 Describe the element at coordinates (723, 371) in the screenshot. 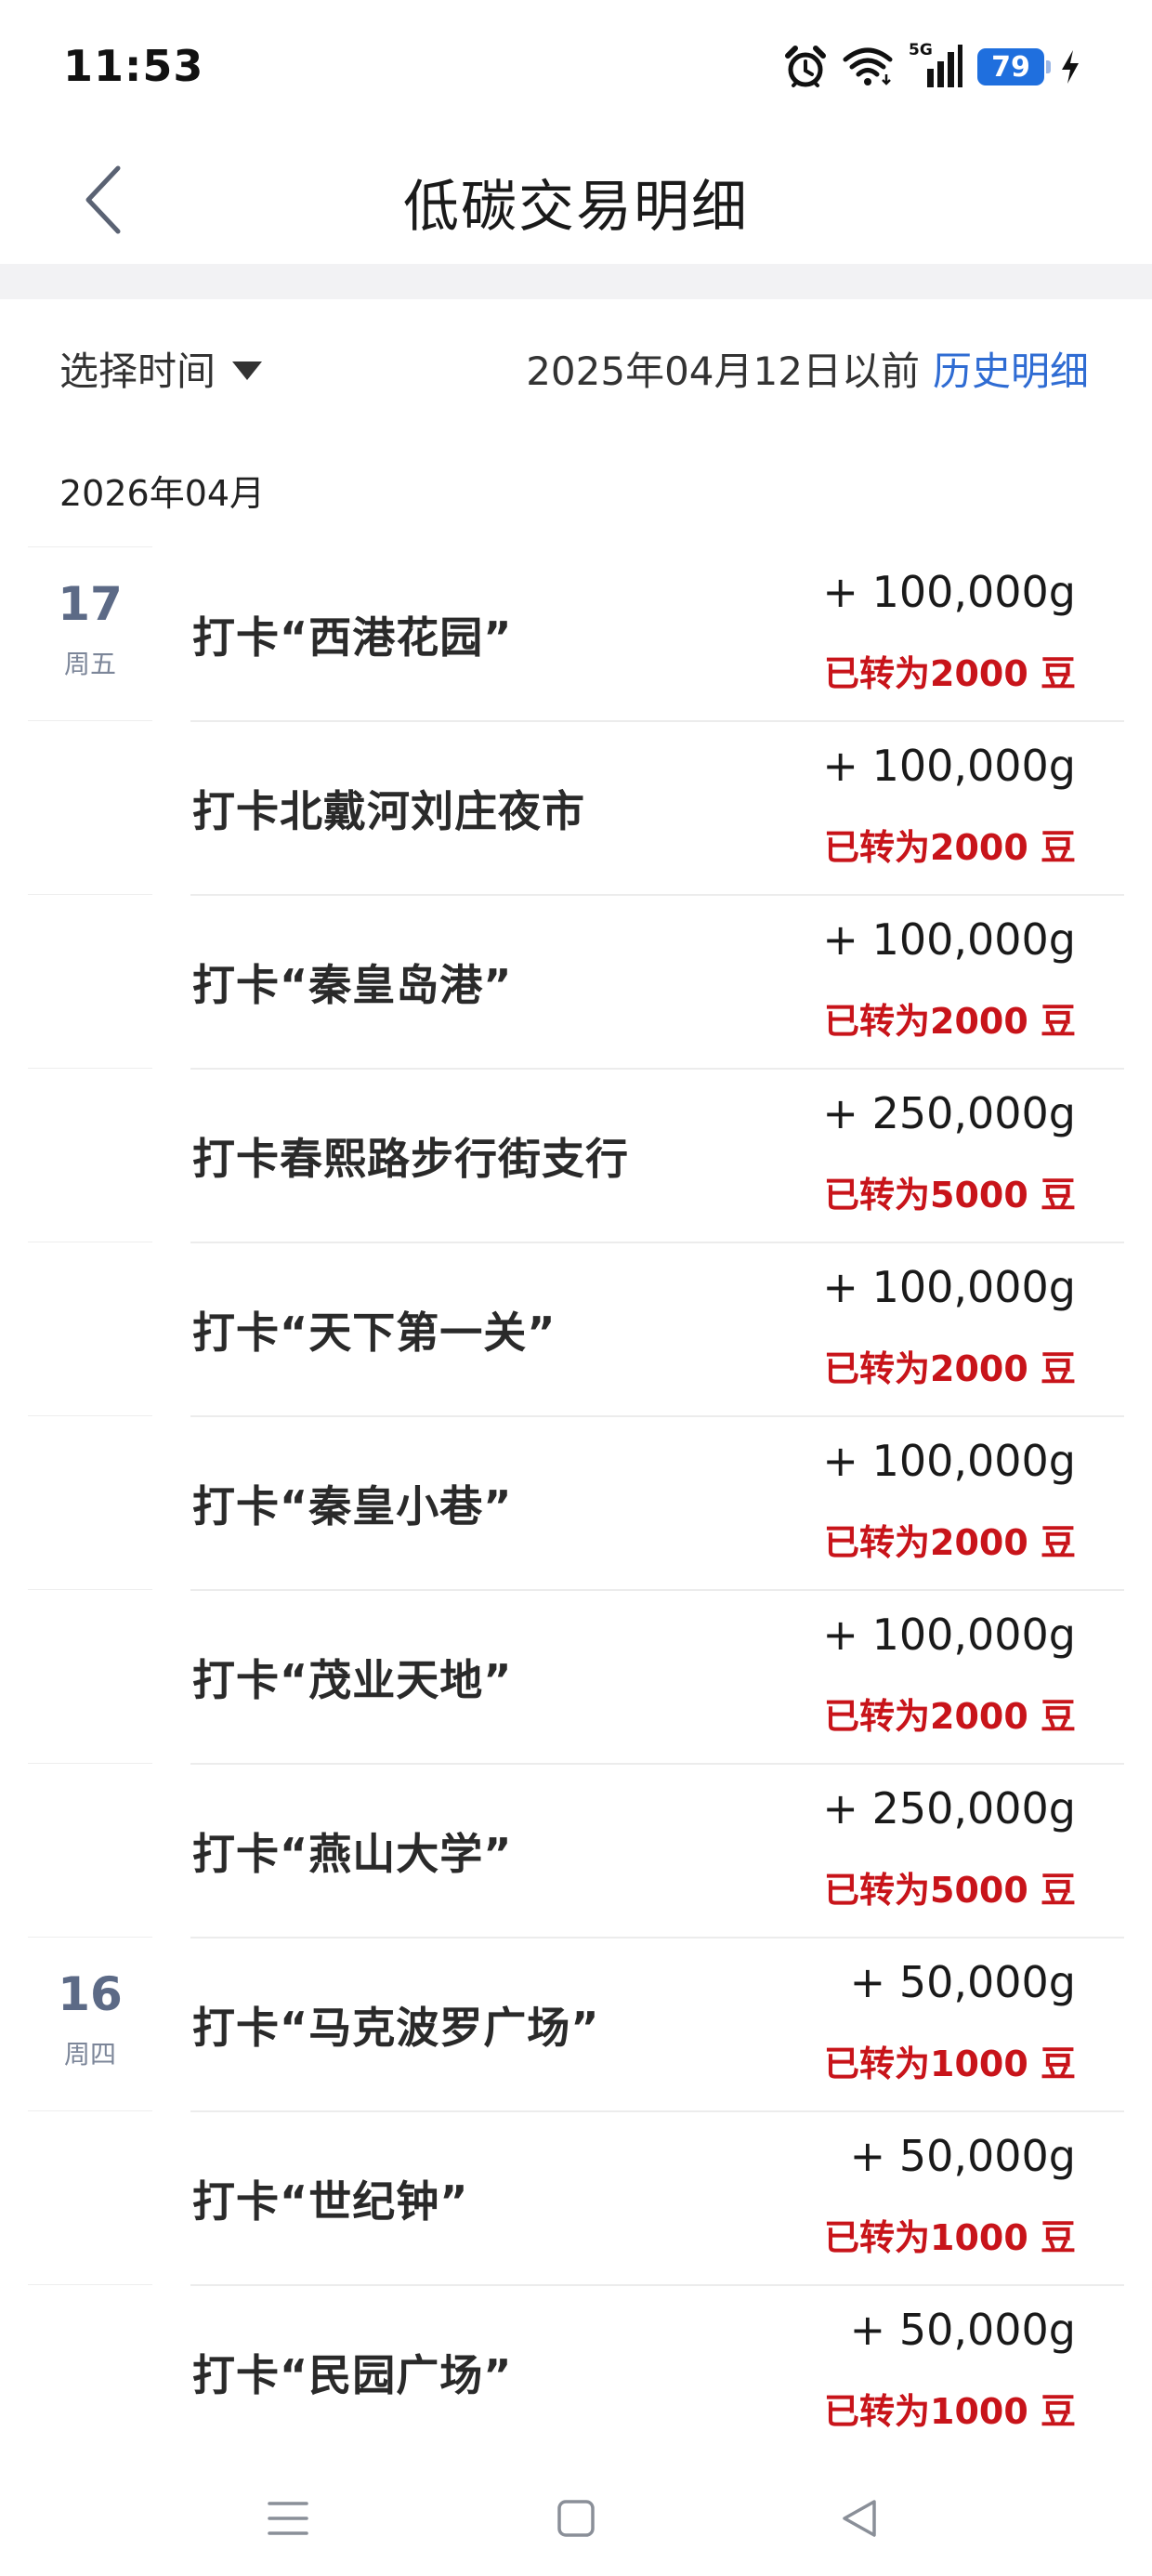

I see `before-date-text: 2025年04月12日以前` at that location.